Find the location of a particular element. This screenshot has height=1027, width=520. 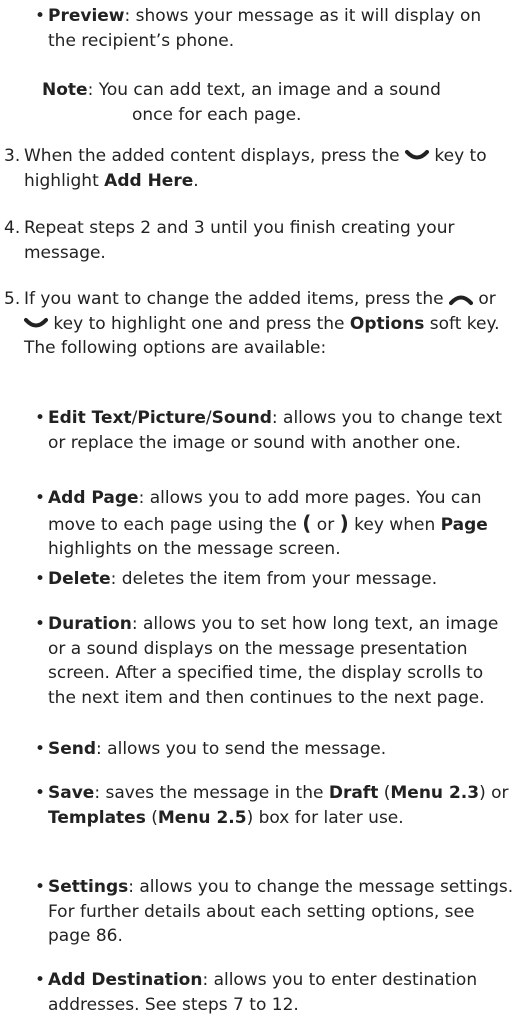

option-save-templates: Templates is located at coordinates (97, 817).